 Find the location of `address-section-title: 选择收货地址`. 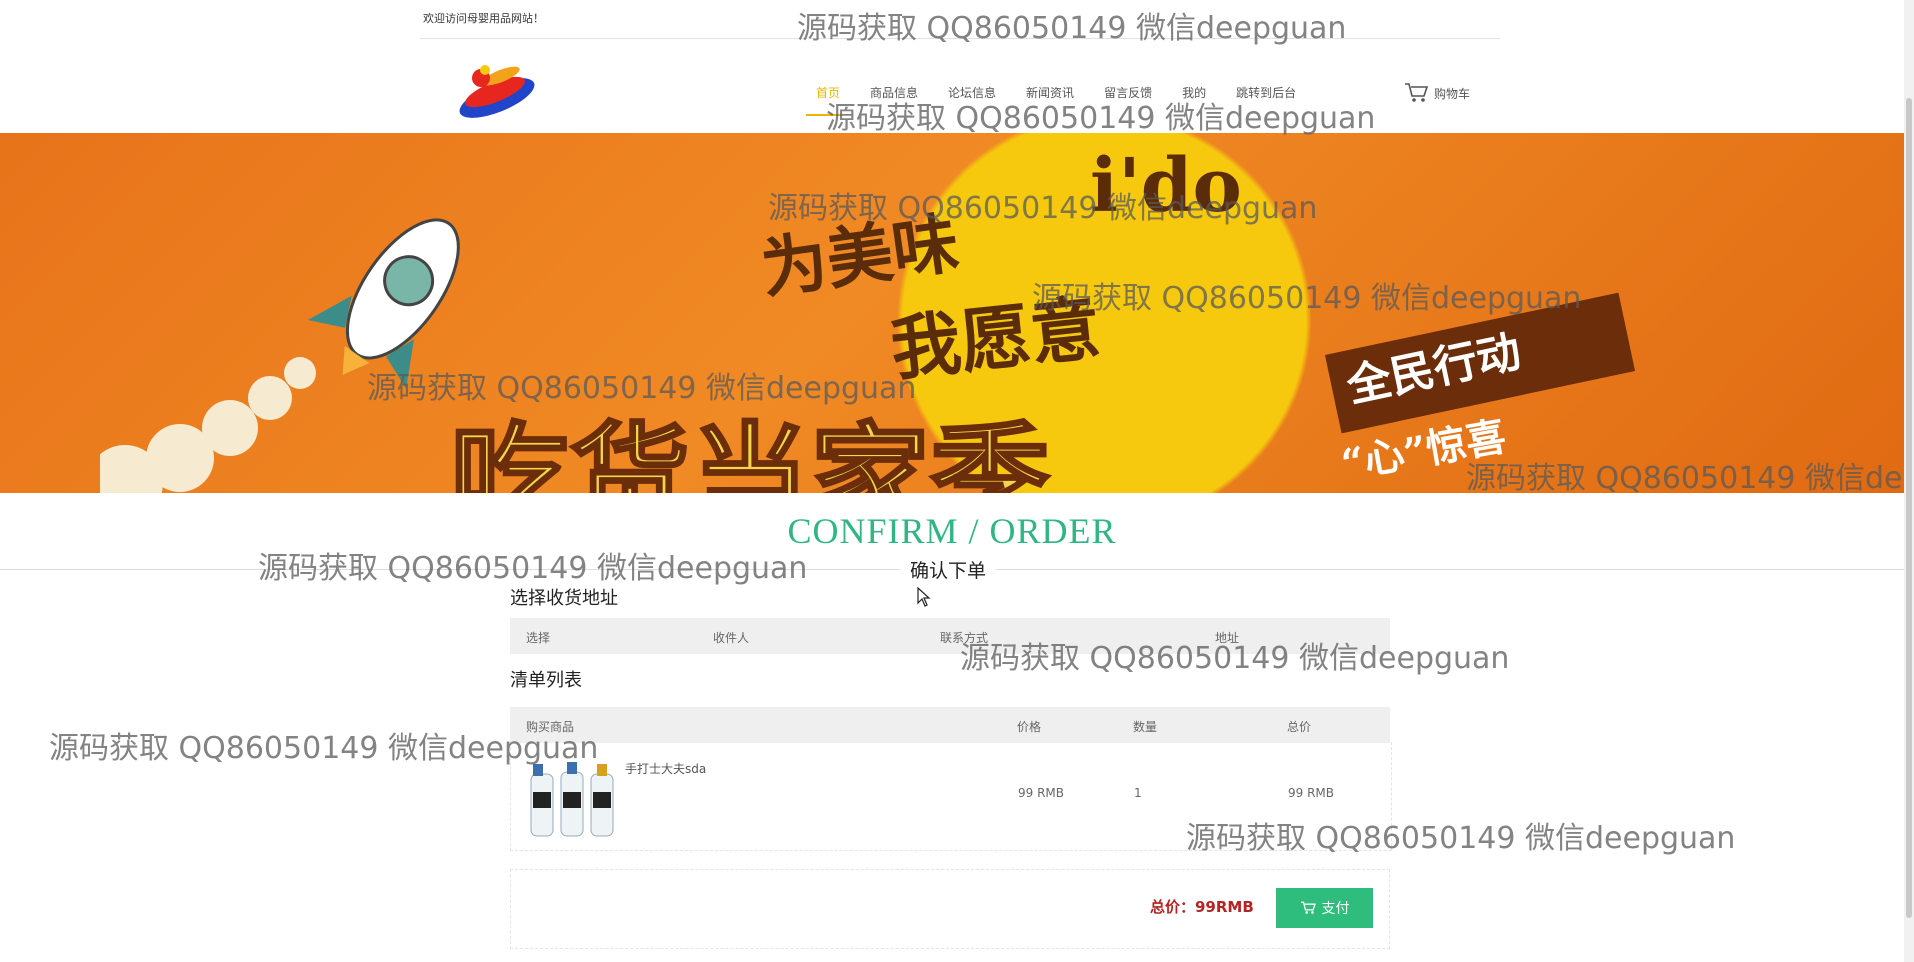

address-section-title: 选择收货地址 is located at coordinates (564, 598).